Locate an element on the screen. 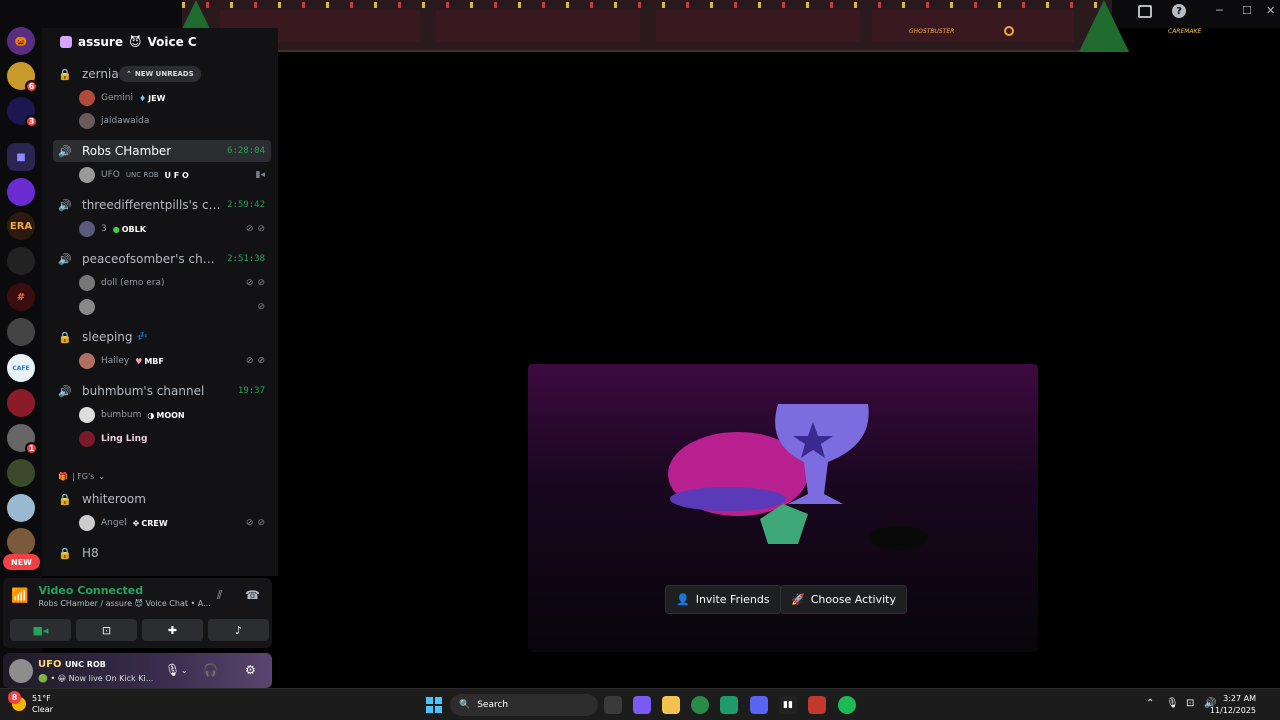 Image resolution: width=1280 pixels, height=720 pixels. deco-username: CAREMAKE is located at coordinates (1185, 31).